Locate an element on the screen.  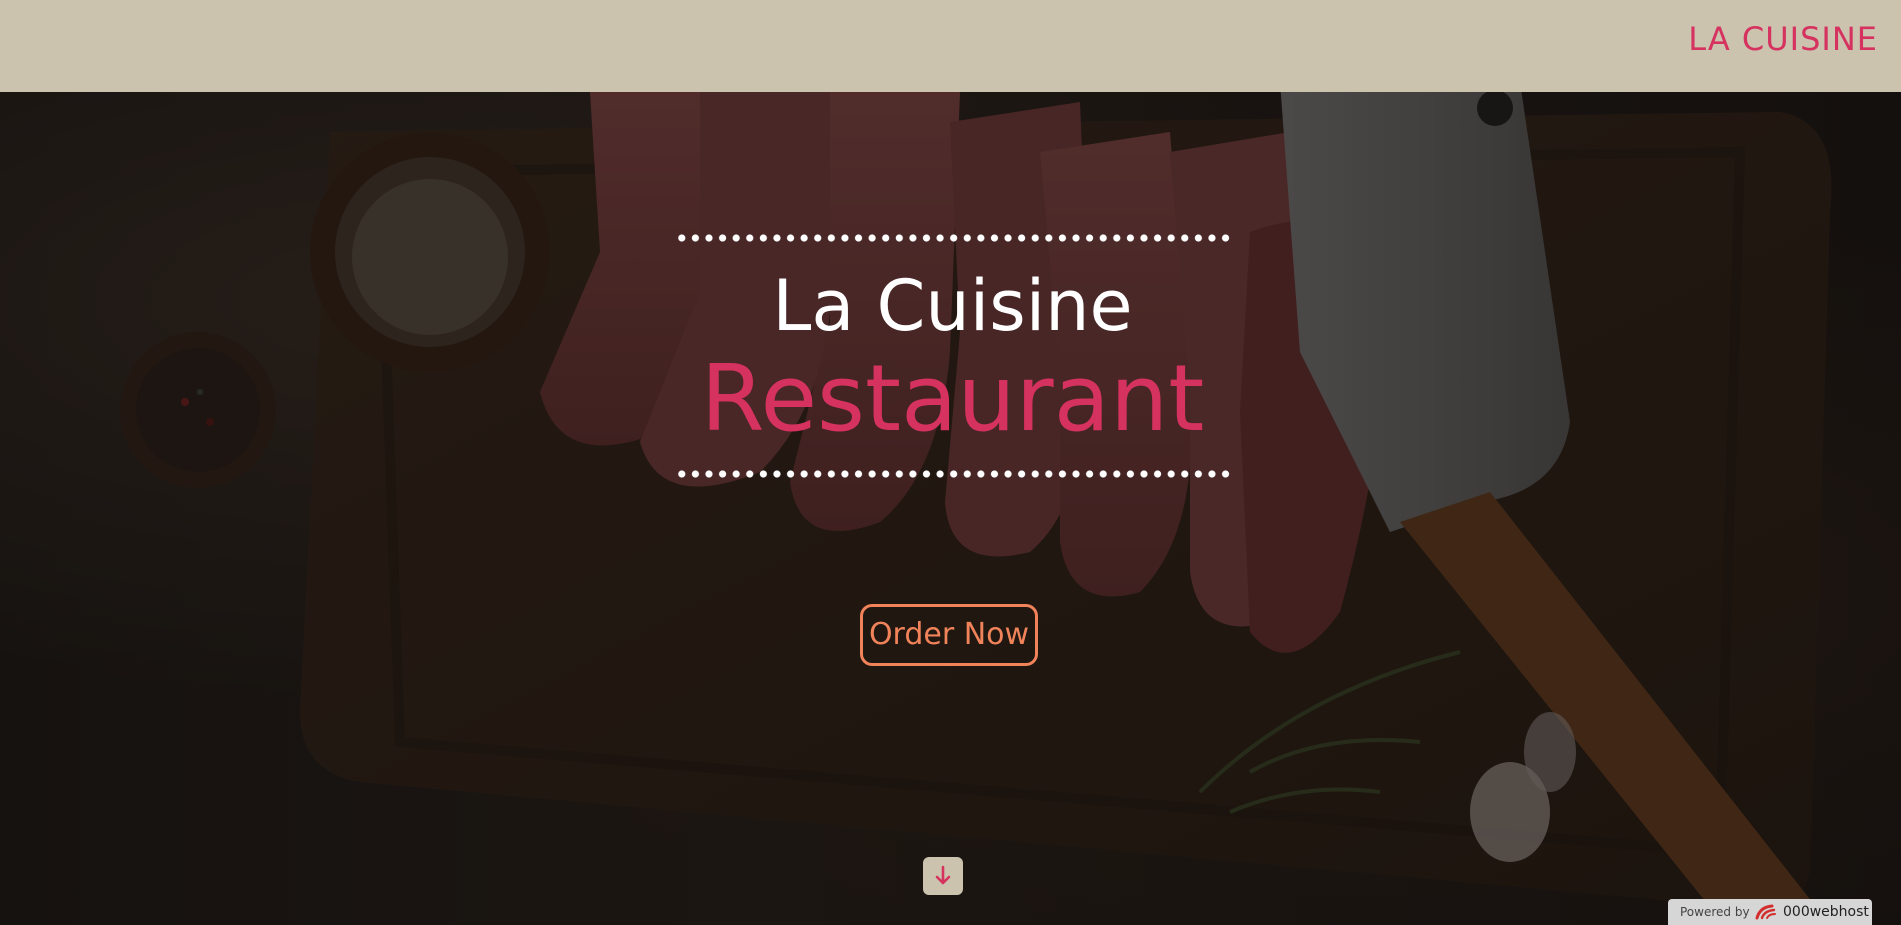
000webhost-logo-icon is located at coordinates (1765, 912).